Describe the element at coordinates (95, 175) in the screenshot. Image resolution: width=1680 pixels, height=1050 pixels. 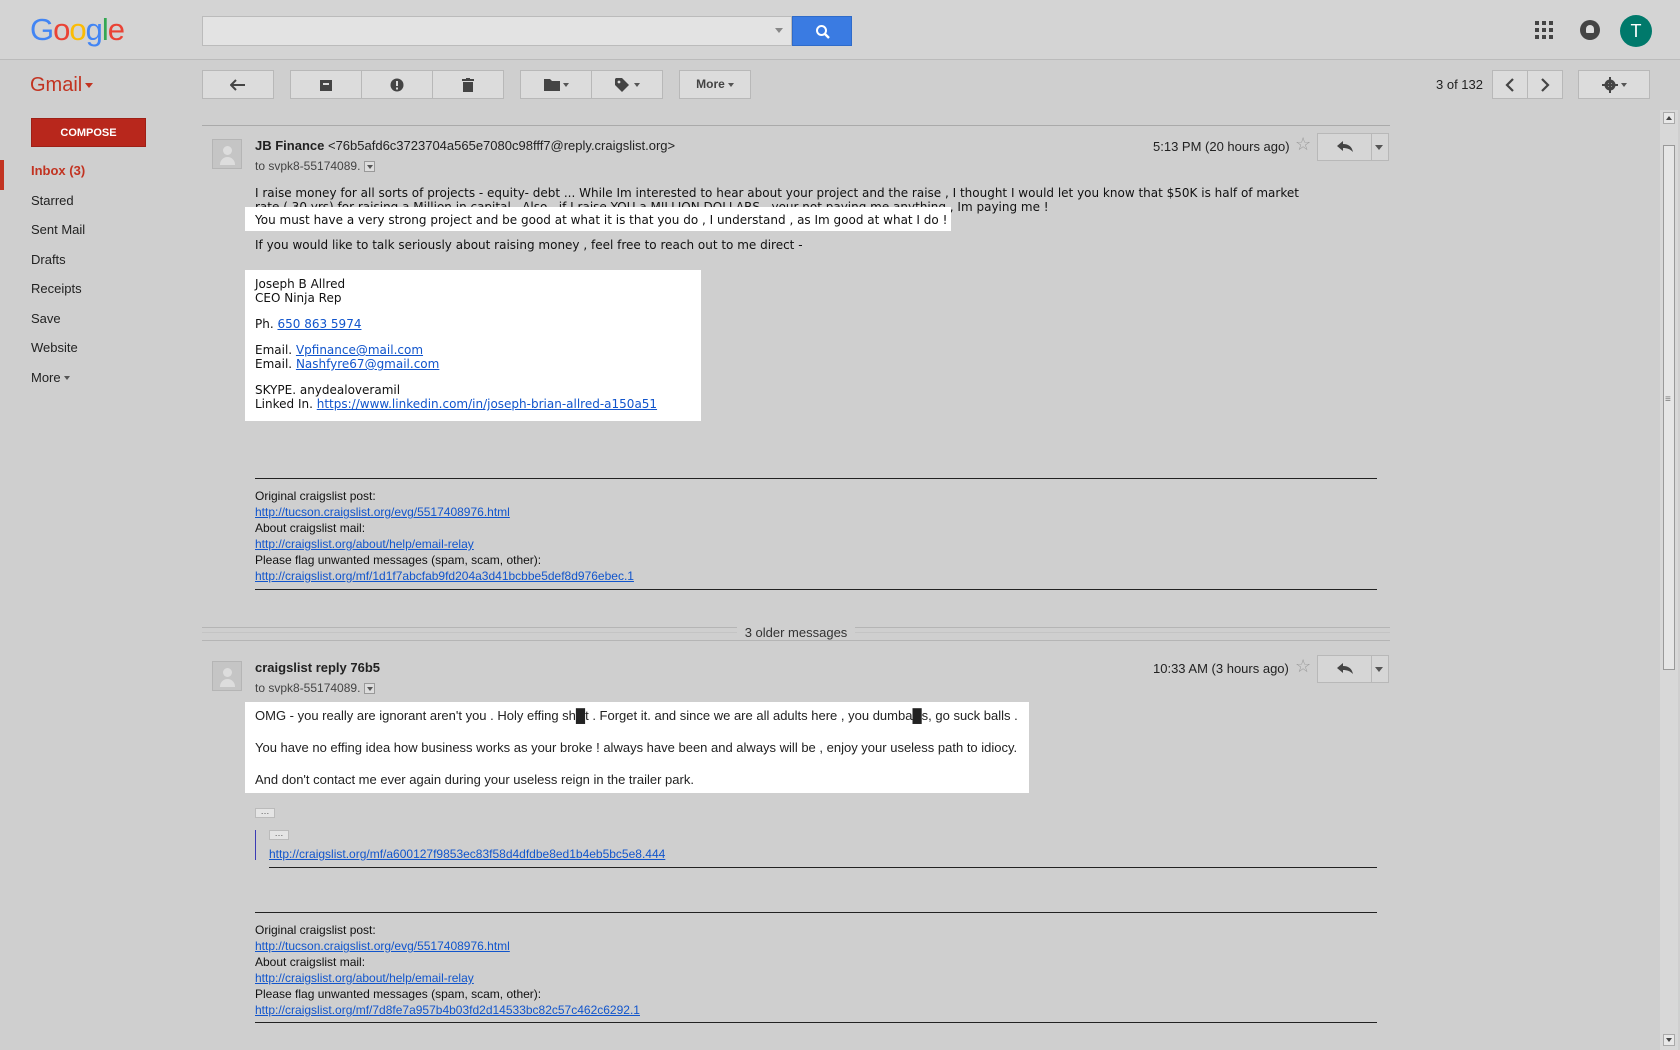
I see `sidebar-item-inbox: Inbox (3)` at that location.